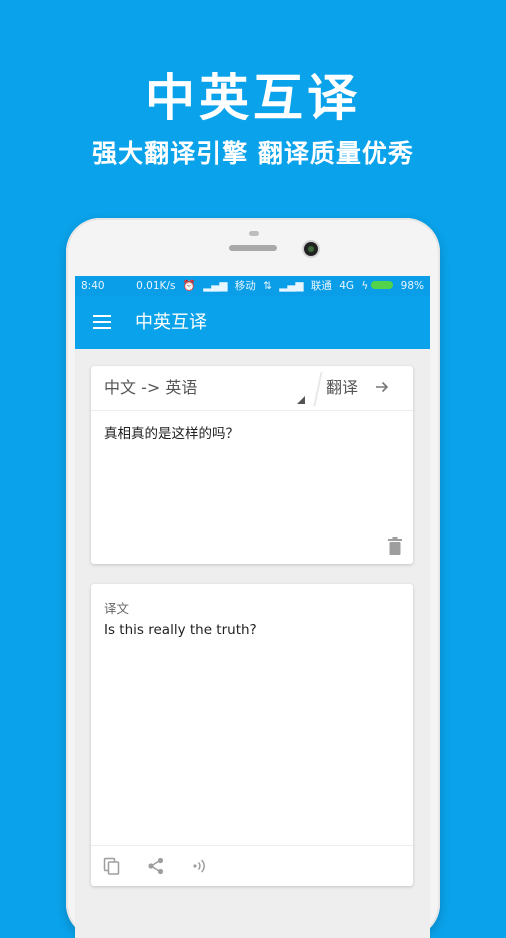  I want to click on carrier-unicom: 联通, so click(321, 286).